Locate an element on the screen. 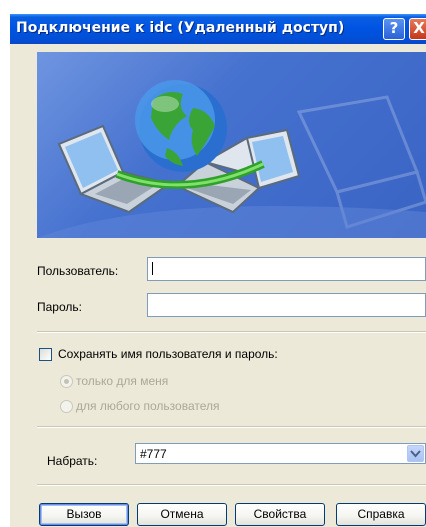 Image resolution: width=426 pixels, height=527 pixels. dial-number-combobox: #777 is located at coordinates (280, 453).